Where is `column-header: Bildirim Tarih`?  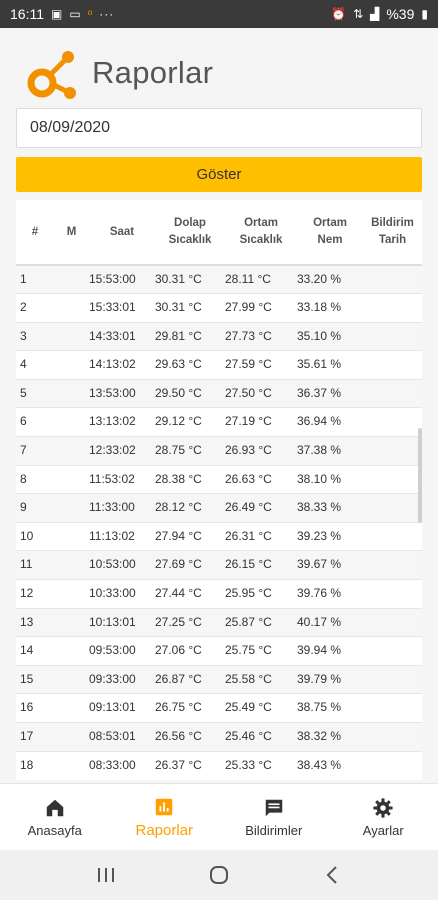
column-header: Bildirim Tarih is located at coordinates (392, 233).